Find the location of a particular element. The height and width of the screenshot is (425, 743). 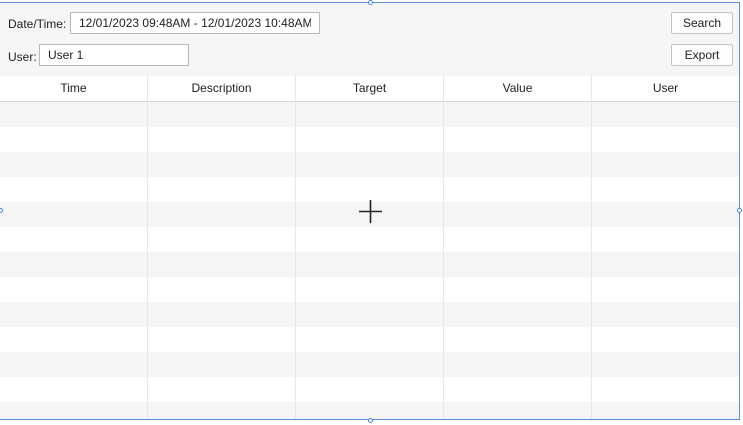

column-header-description: Description is located at coordinates (222, 88).